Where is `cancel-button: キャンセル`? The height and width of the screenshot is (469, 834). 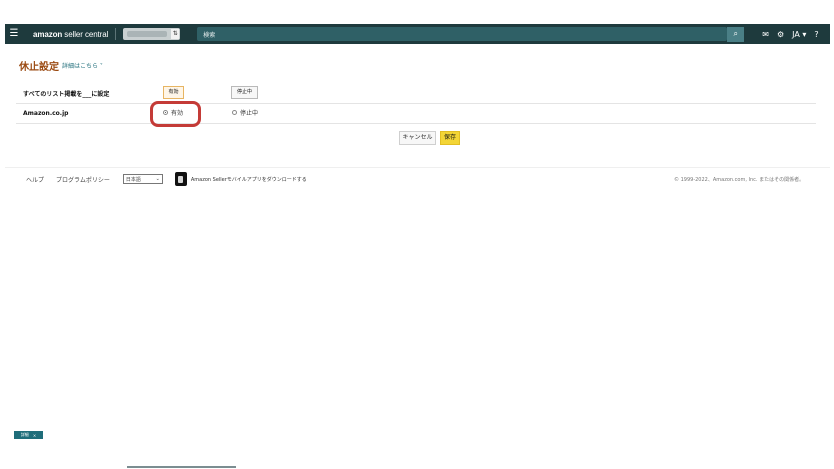
cancel-button: キャンセル is located at coordinates (417, 138).